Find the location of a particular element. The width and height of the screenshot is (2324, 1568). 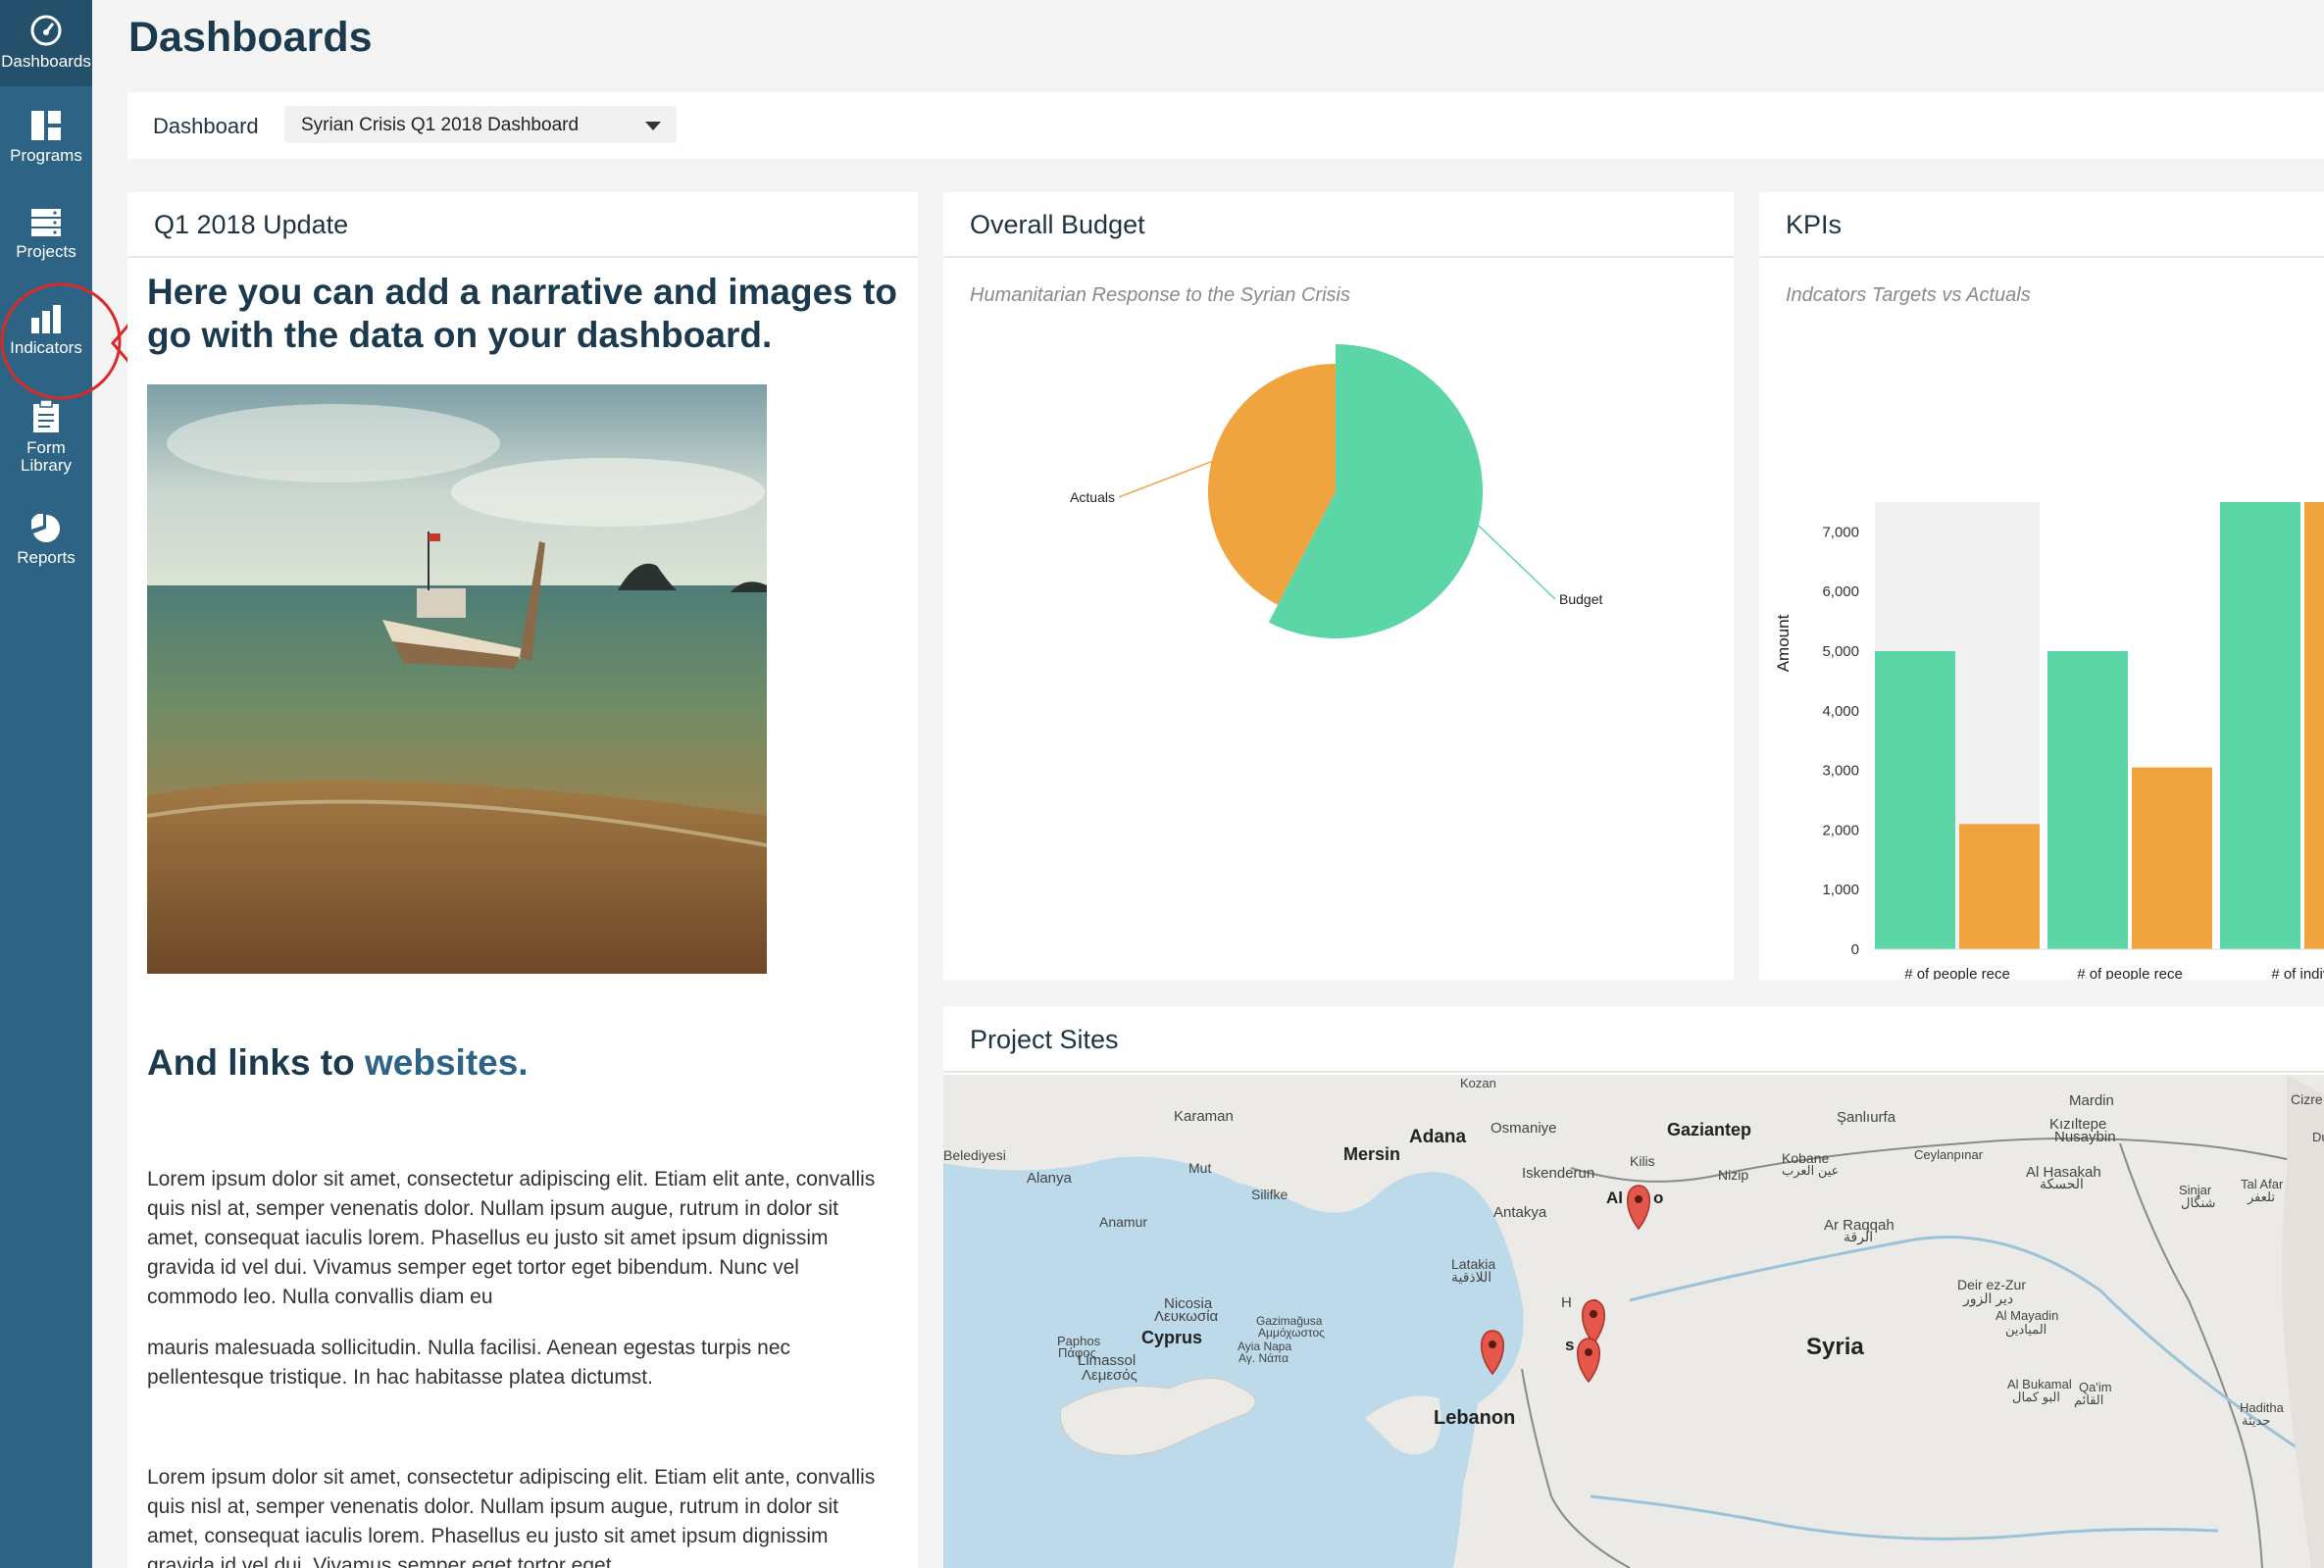

map-label: Ceylanpınar is located at coordinates (1949, 1154).